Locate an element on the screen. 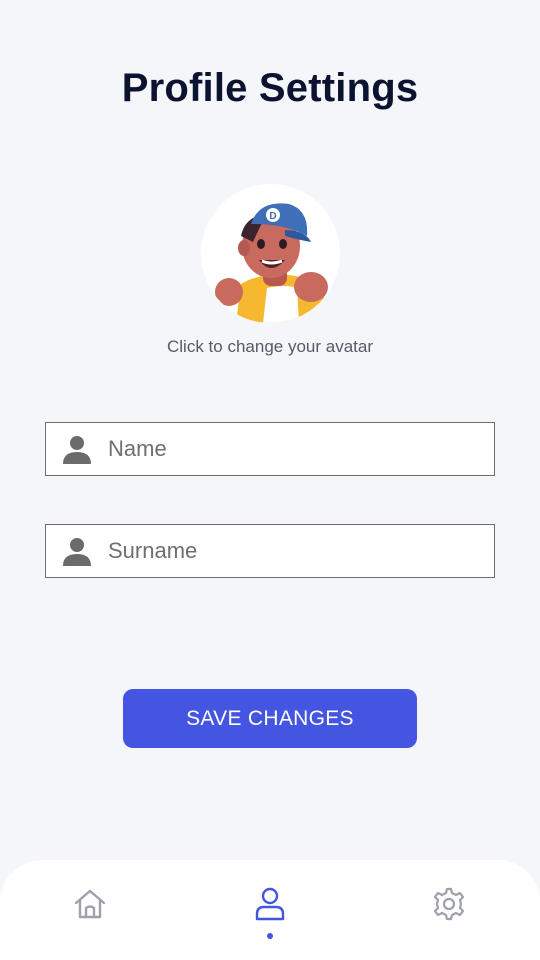  page-title: Profile Settings is located at coordinates (270, 88).